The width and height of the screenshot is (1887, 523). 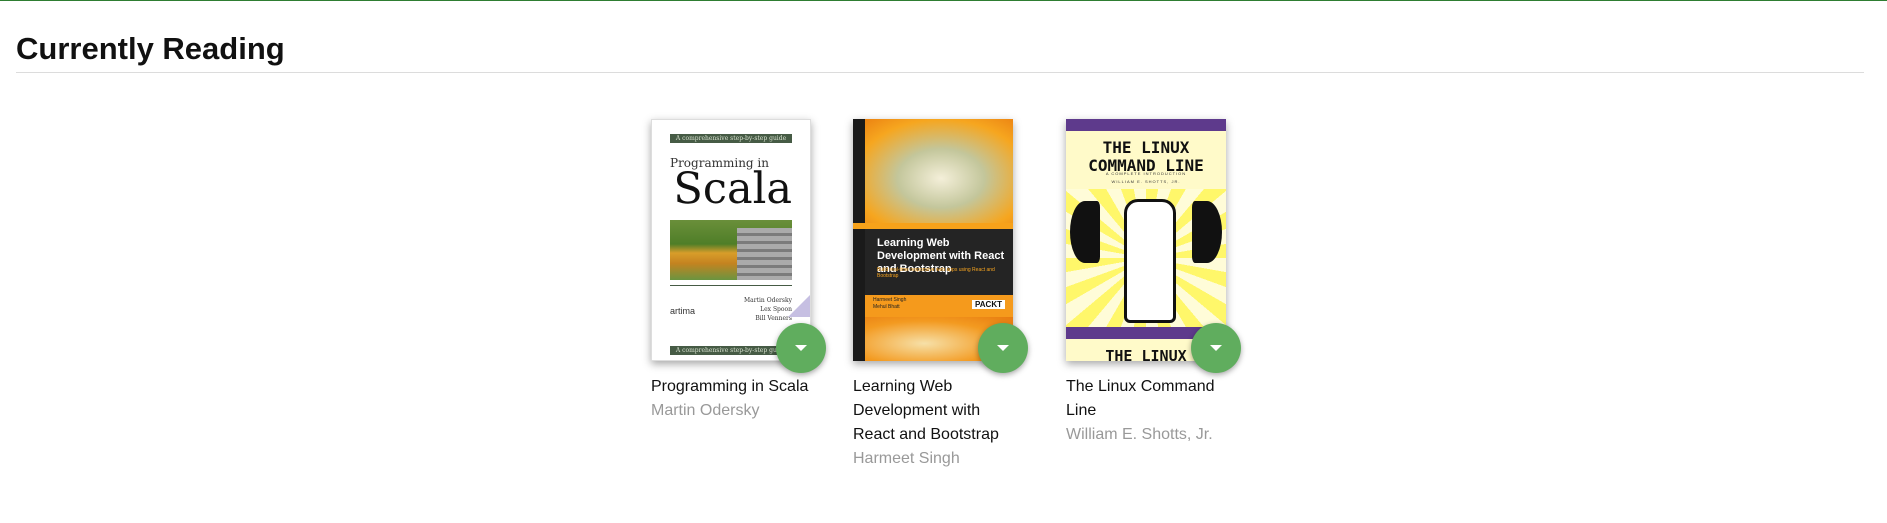 What do you see at coordinates (1146, 125) in the screenshot?
I see `cover-top-band` at bounding box center [1146, 125].